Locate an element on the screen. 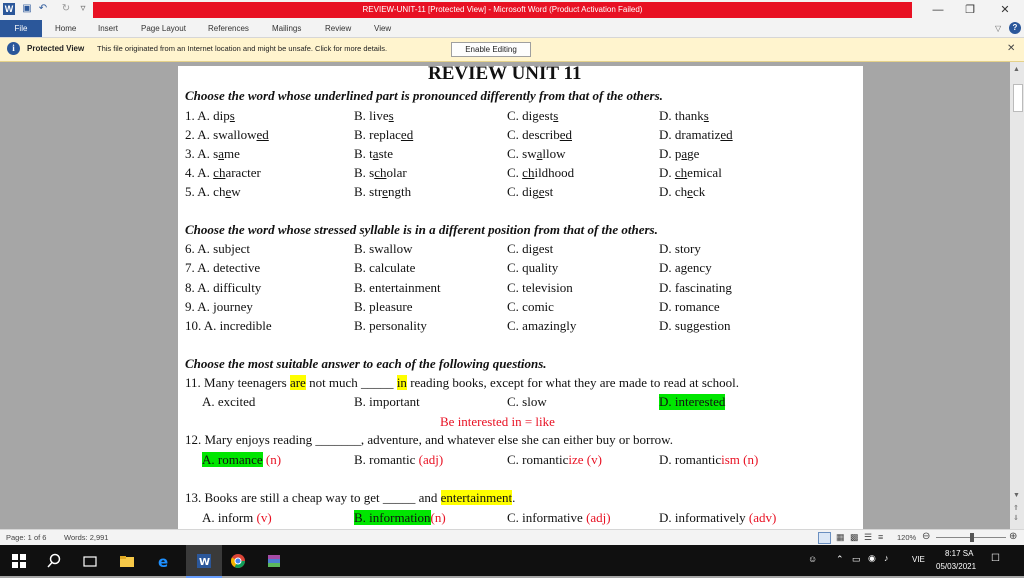  s1-q1-option-a: 1. A. dips is located at coordinates (210, 115).